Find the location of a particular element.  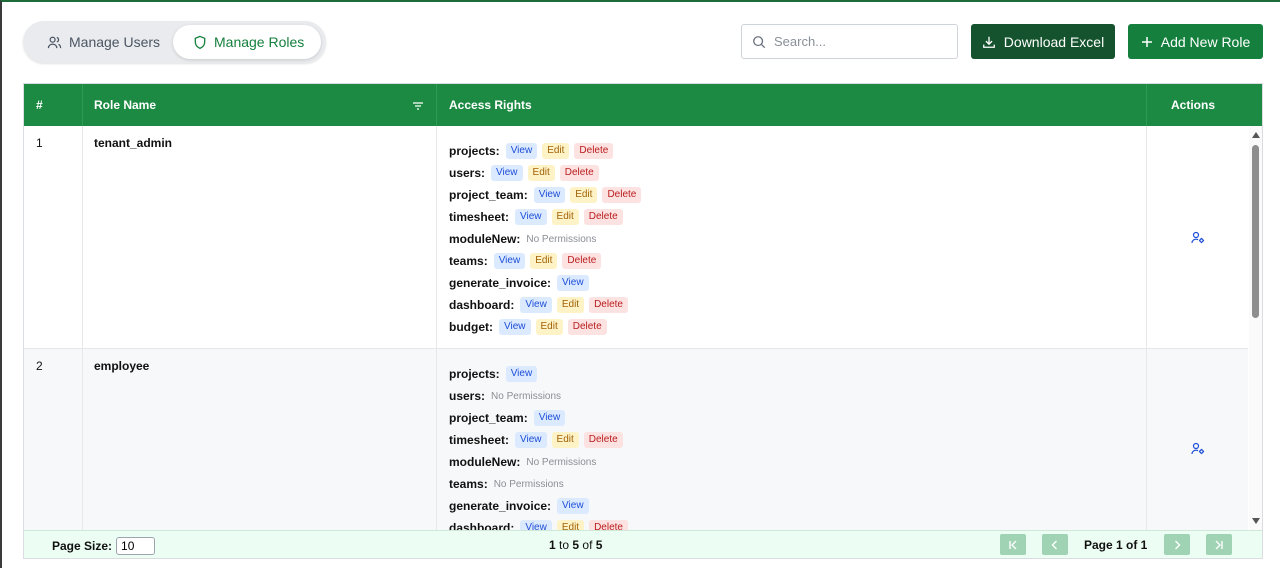

page-size-input is located at coordinates (136, 546).